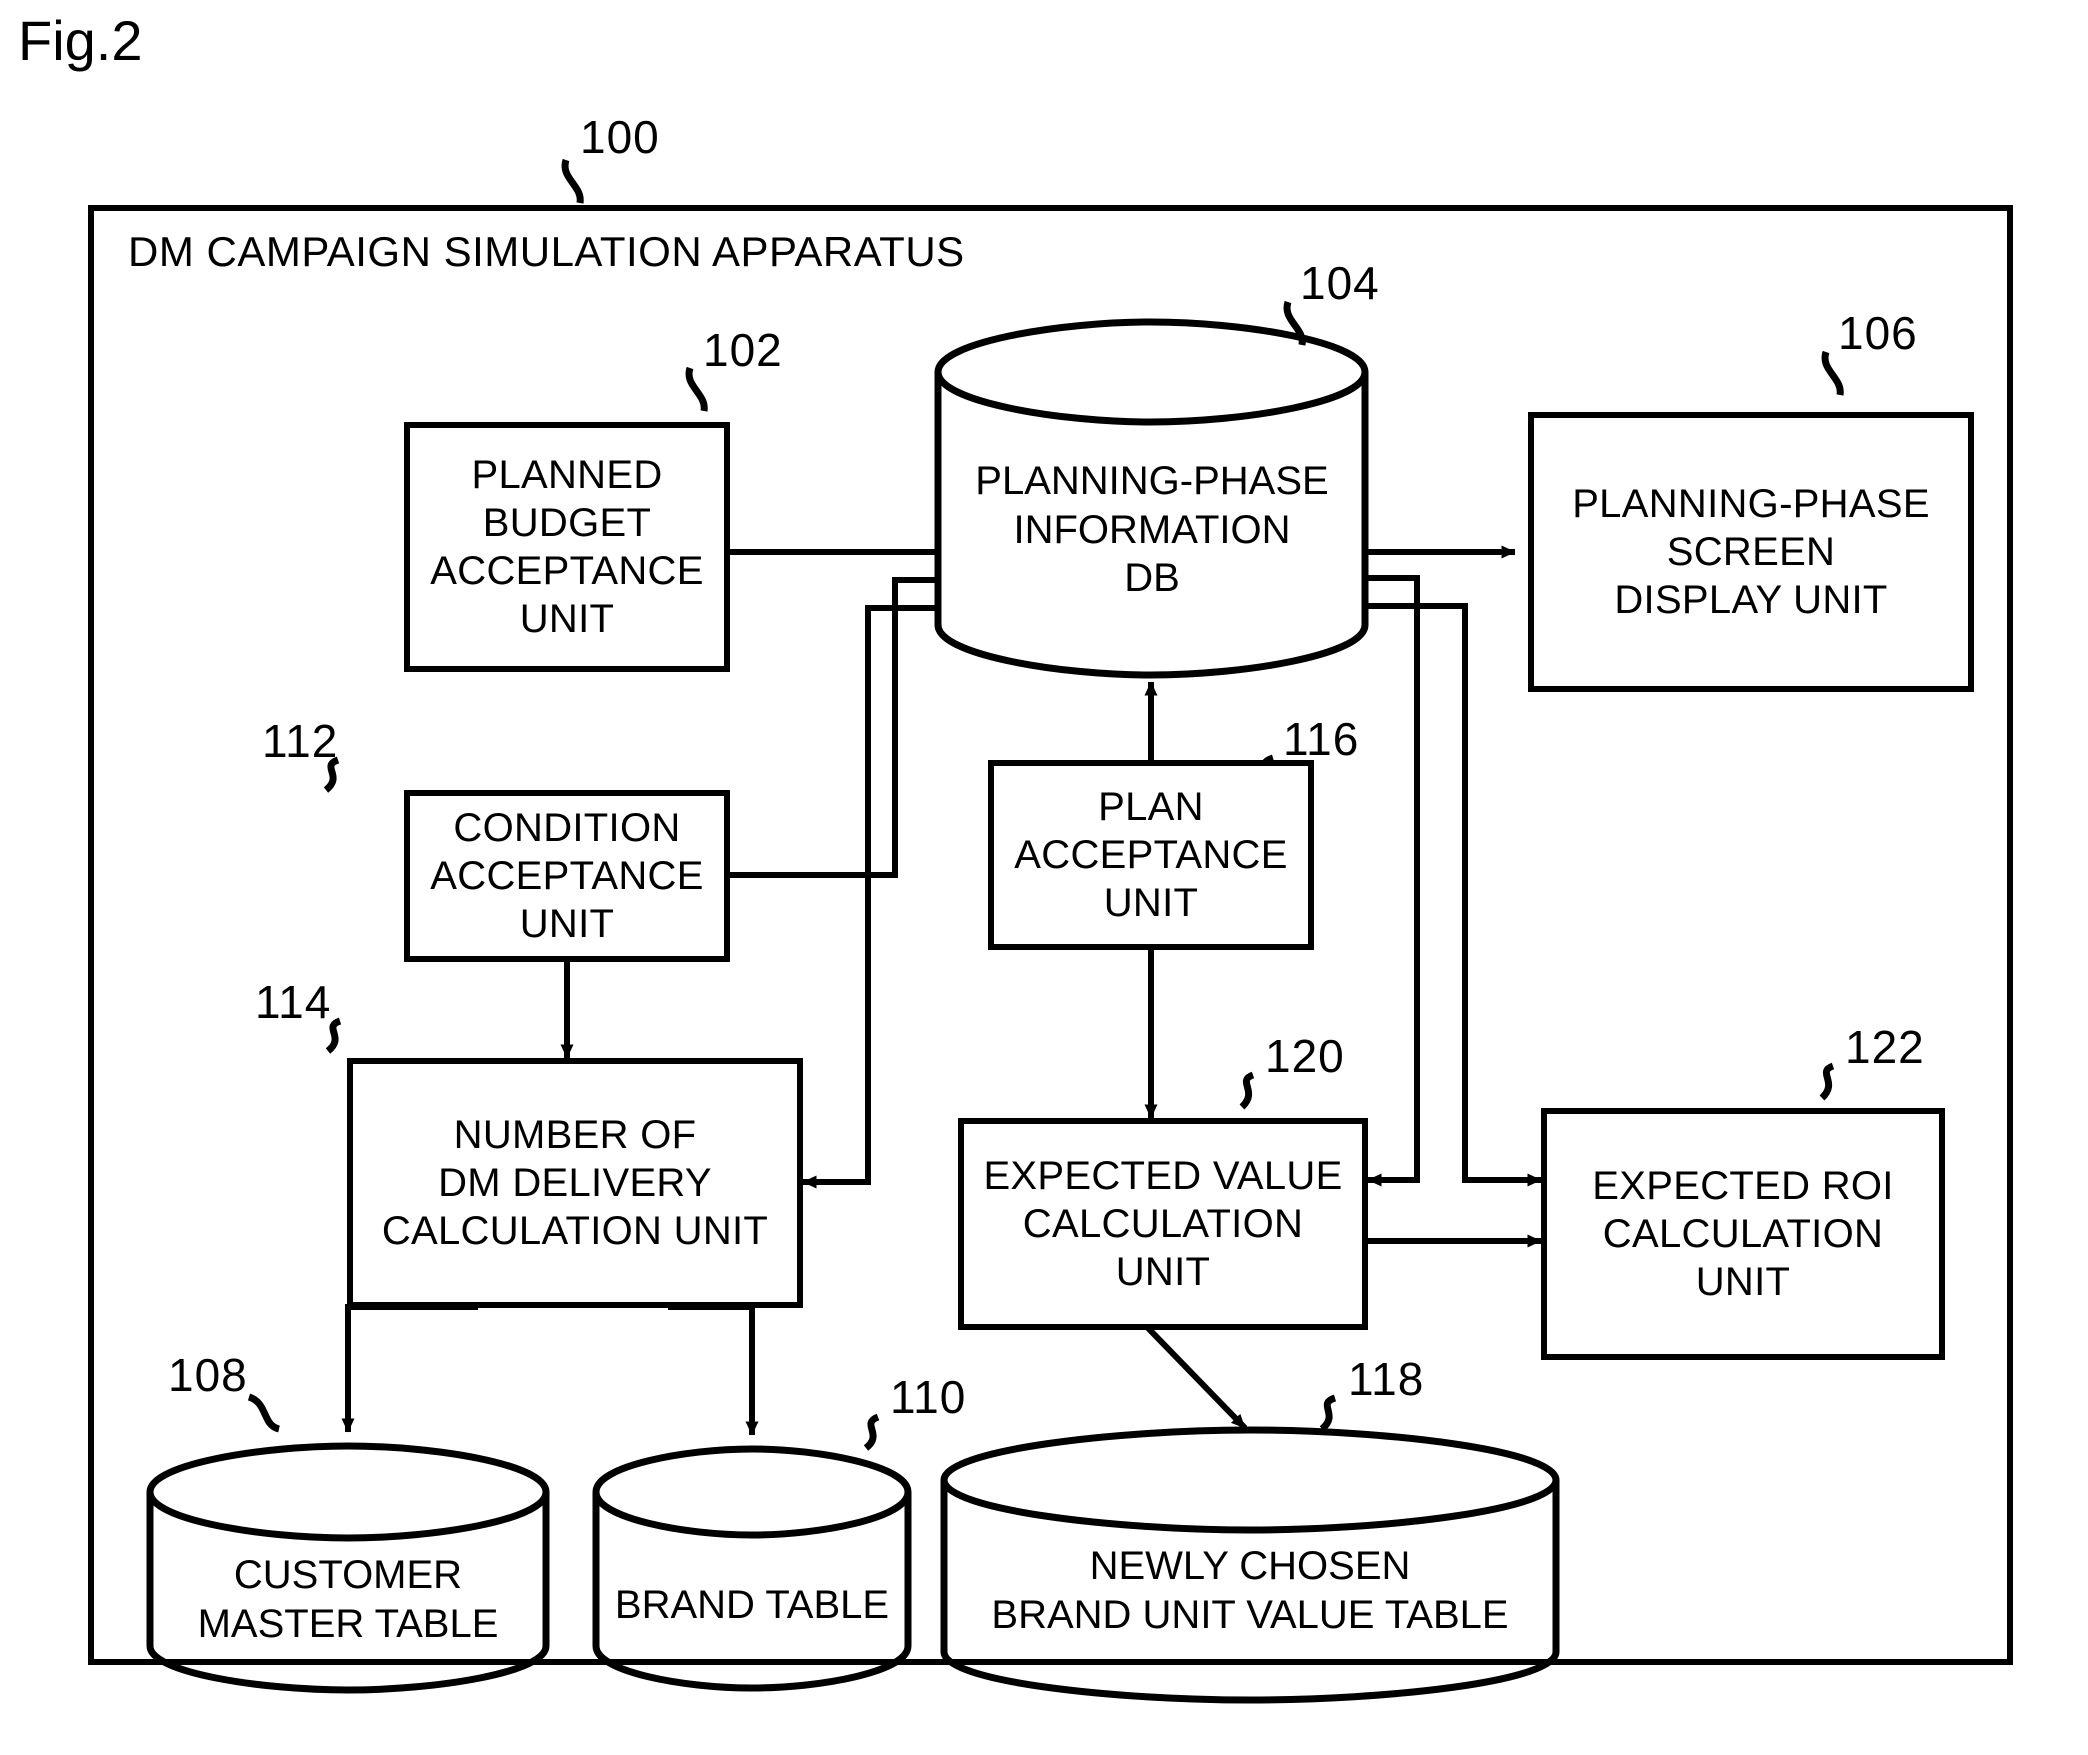  I want to click on unit-line: PLAN, so click(1151, 807).